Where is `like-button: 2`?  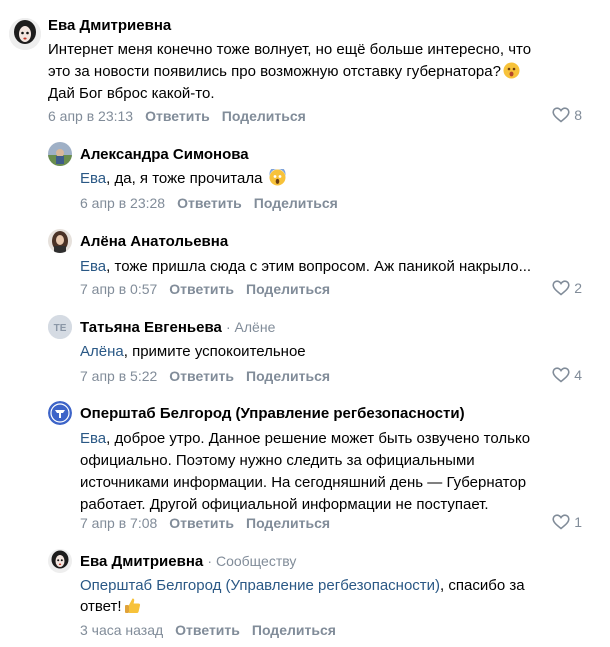
like-button: 2 is located at coordinates (567, 288).